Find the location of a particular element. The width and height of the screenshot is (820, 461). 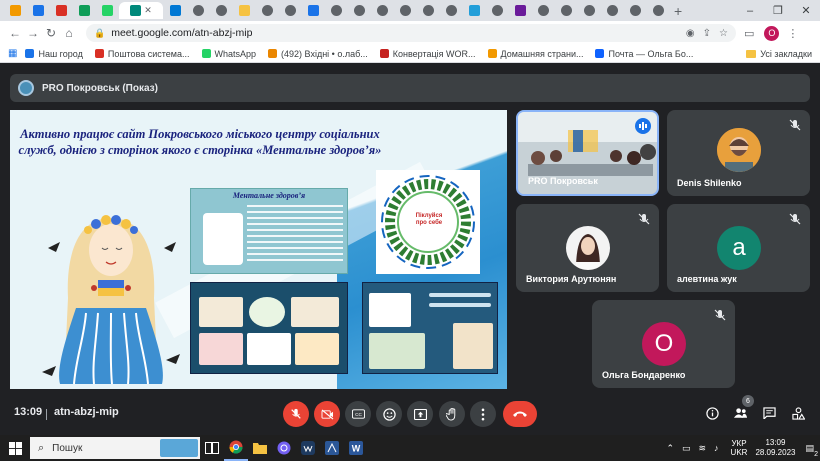

bookmark-item: WhatsApp is located at coordinates (228, 54).